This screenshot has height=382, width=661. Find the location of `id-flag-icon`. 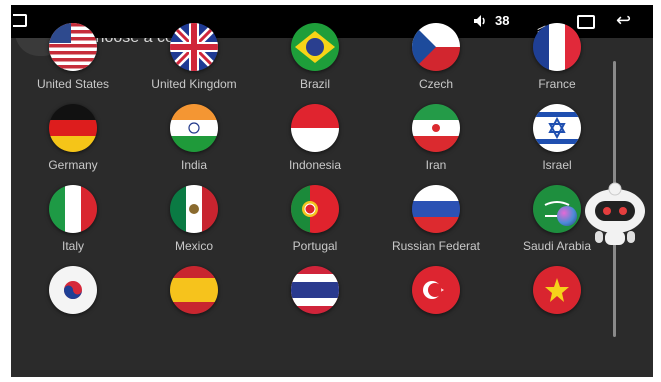

id-flag-icon is located at coordinates (315, 128).